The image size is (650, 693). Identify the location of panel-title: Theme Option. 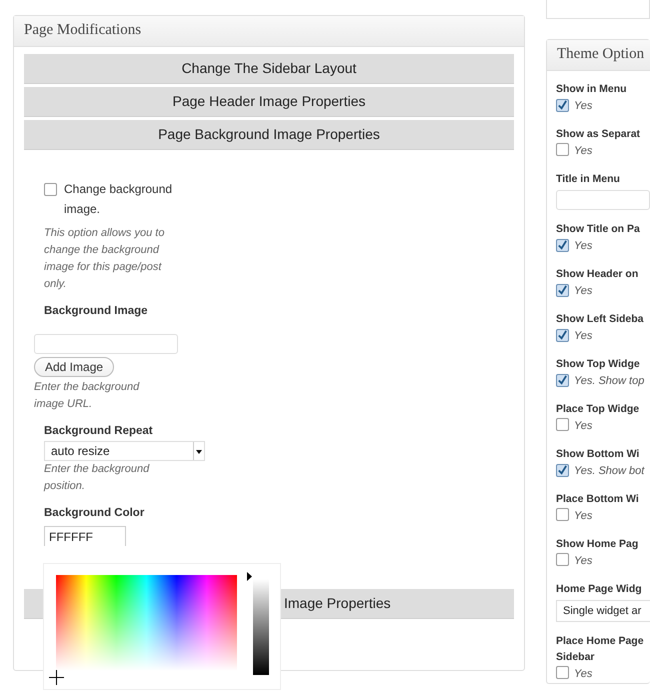
(598, 55).